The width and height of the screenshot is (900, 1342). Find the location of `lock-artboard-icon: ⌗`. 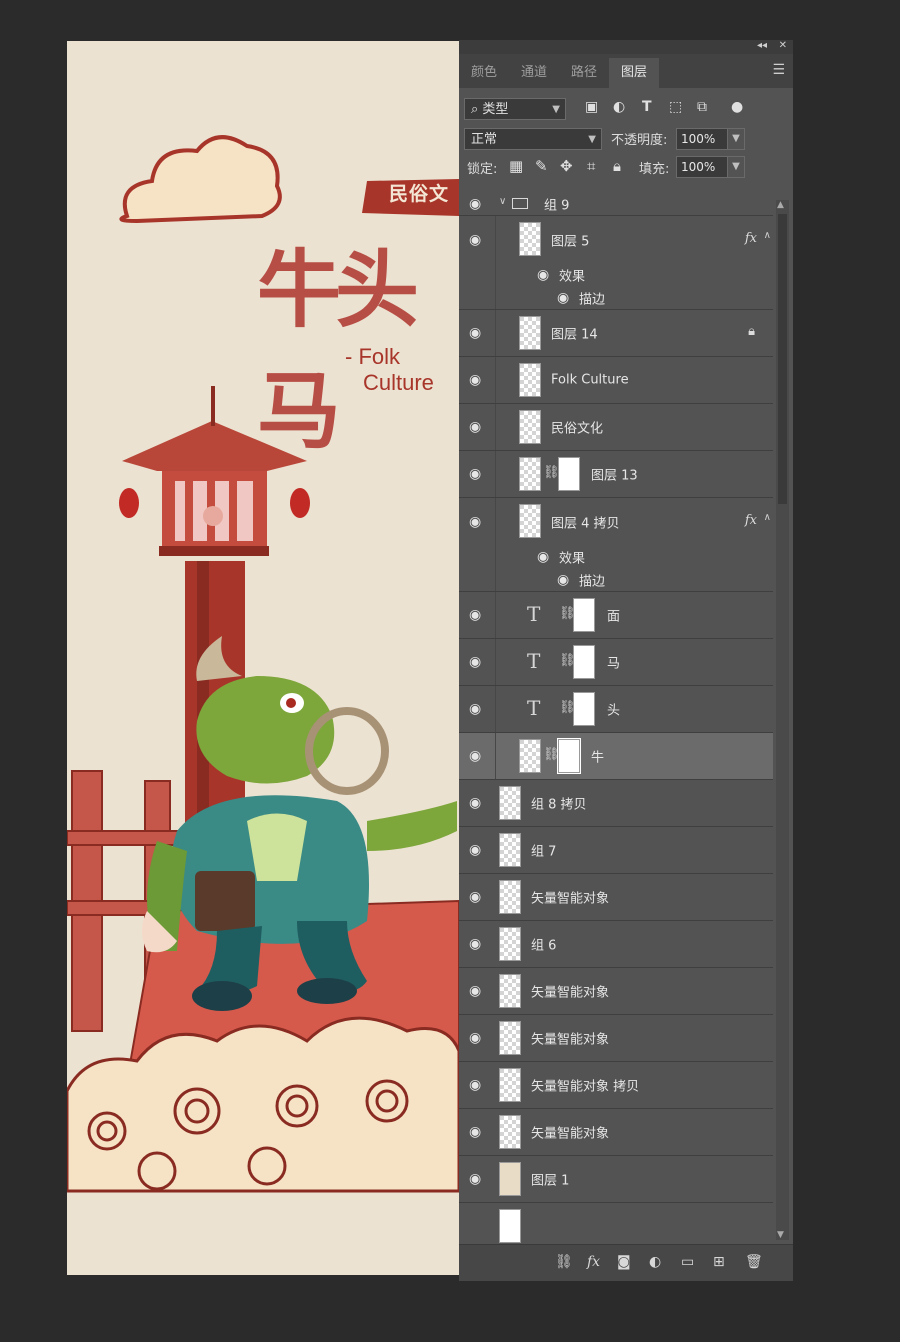

lock-artboard-icon: ⌗ is located at coordinates (591, 166).